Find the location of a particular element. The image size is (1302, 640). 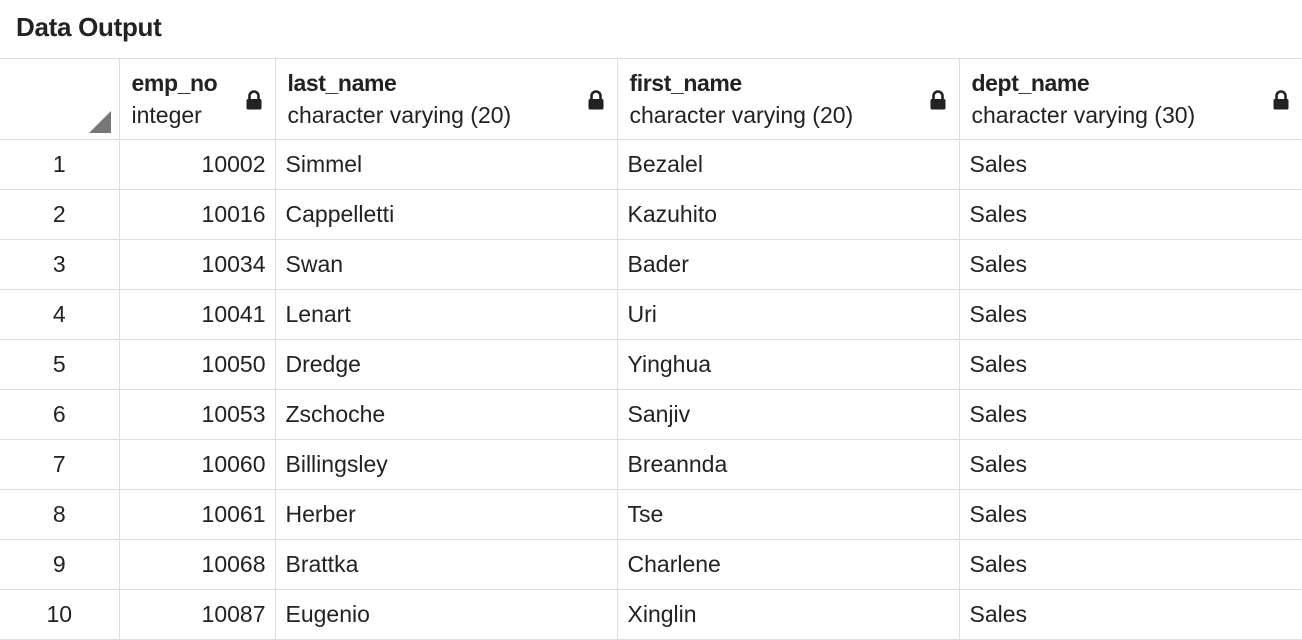

row-number-cell: 8 is located at coordinates (60, 514).